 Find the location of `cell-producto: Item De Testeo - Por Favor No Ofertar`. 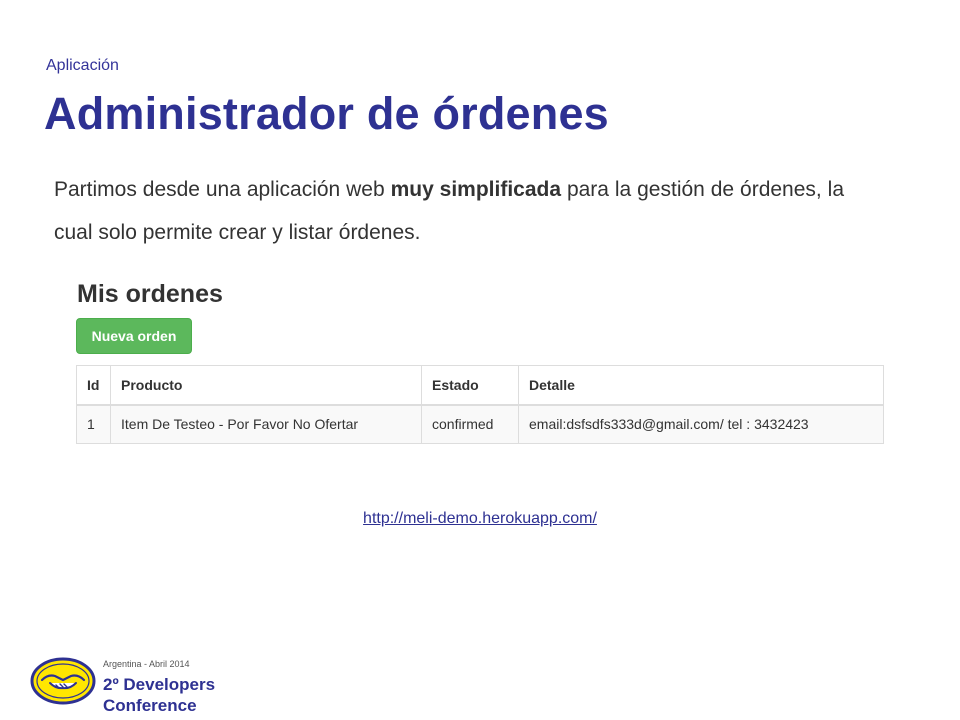

cell-producto: Item De Testeo - Por Favor No Ofertar is located at coordinates (266, 424).